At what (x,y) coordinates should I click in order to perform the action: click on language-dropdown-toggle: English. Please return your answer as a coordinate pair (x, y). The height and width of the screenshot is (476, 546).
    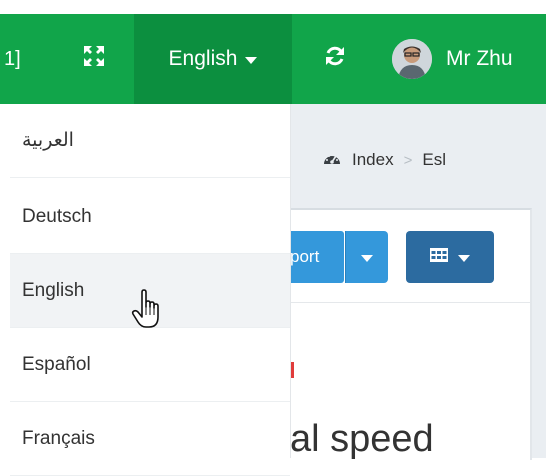
    Looking at the image, I should click on (213, 59).